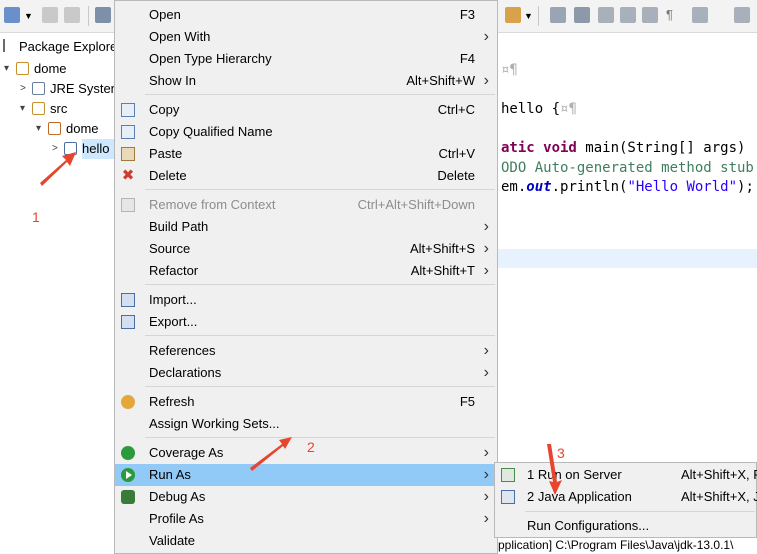 This screenshot has height=554, width=757. I want to click on annotation-label-1: 1, so click(36, 217).